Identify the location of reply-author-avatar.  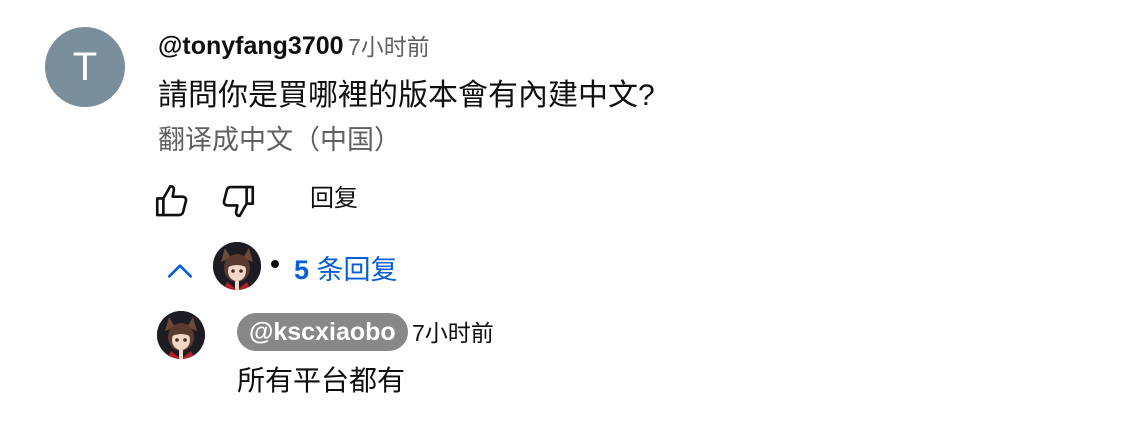
(181, 335).